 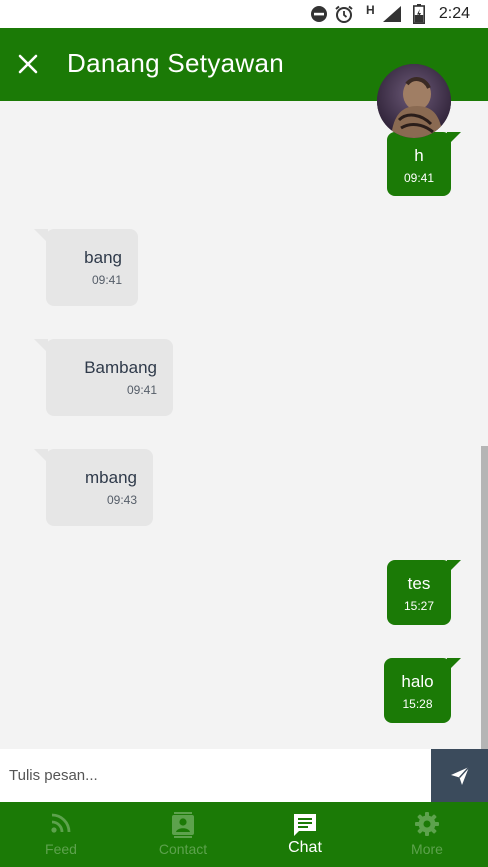 I want to click on nav-label: Chat, so click(x=305, y=847).